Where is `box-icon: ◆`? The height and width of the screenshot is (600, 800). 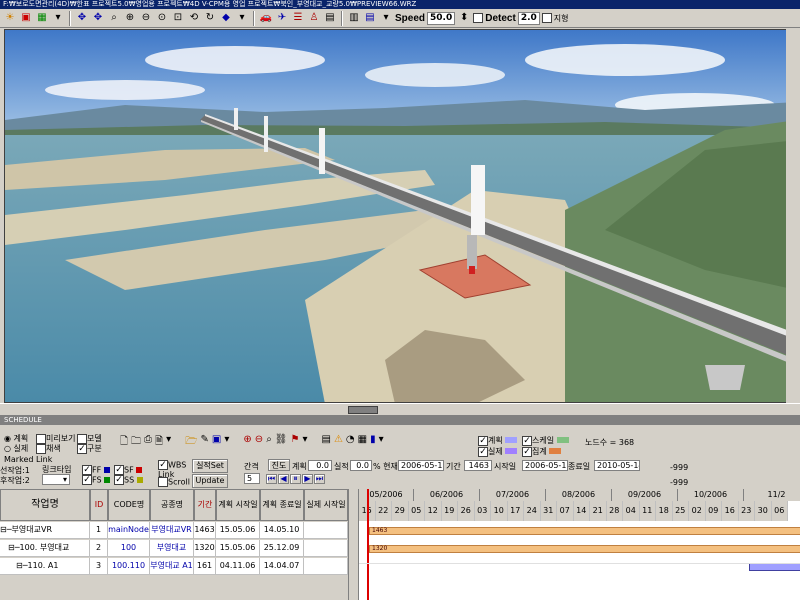 box-icon: ◆ is located at coordinates (226, 18).